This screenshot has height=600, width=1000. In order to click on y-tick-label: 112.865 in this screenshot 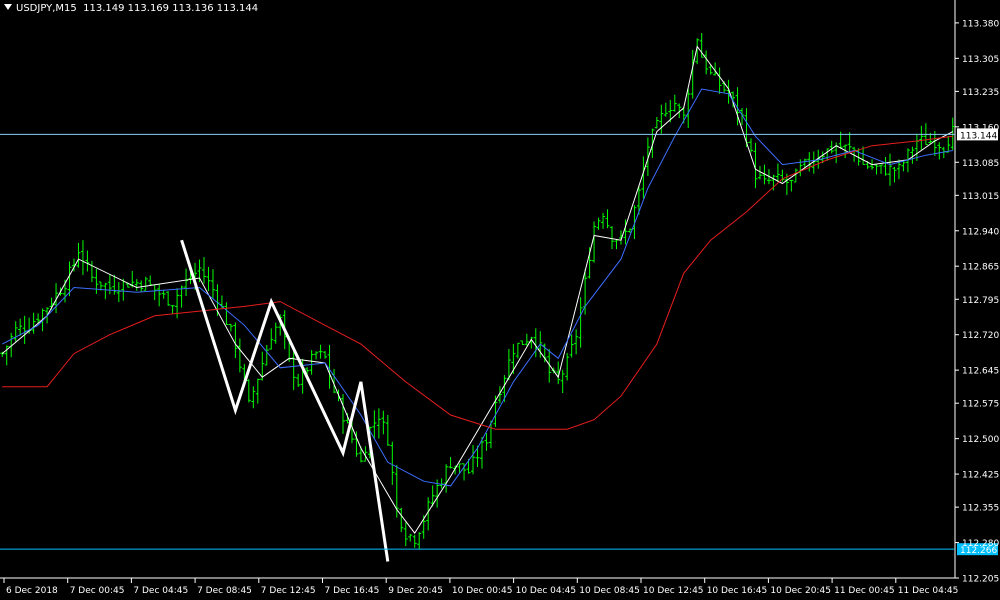, I will do `click(980, 268)`.